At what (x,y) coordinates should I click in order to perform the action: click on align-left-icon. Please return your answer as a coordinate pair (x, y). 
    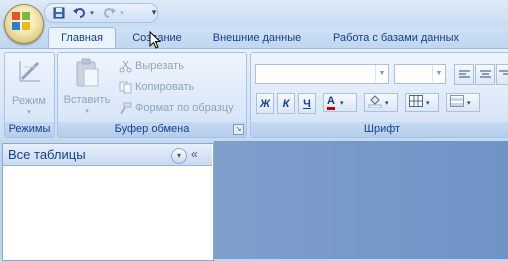
    Looking at the image, I should click on (464, 74).